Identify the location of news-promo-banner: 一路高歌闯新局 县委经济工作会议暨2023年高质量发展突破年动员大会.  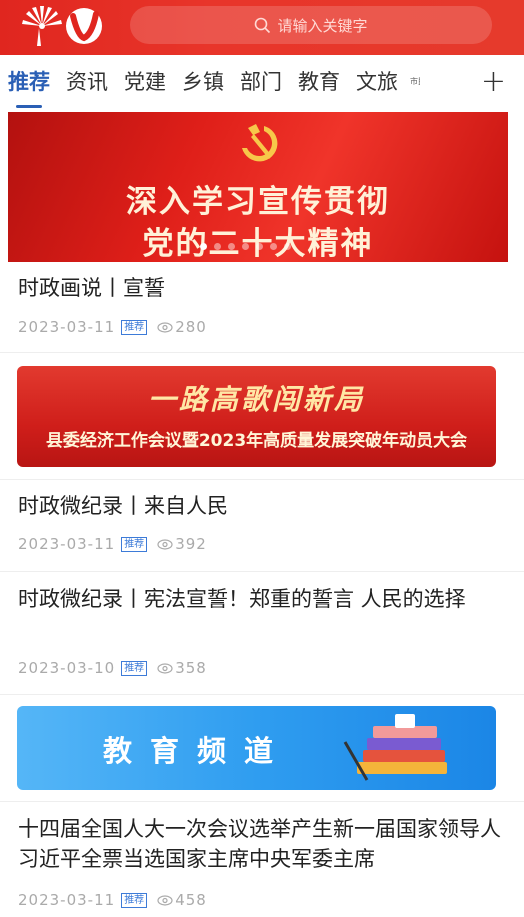
(256, 416).